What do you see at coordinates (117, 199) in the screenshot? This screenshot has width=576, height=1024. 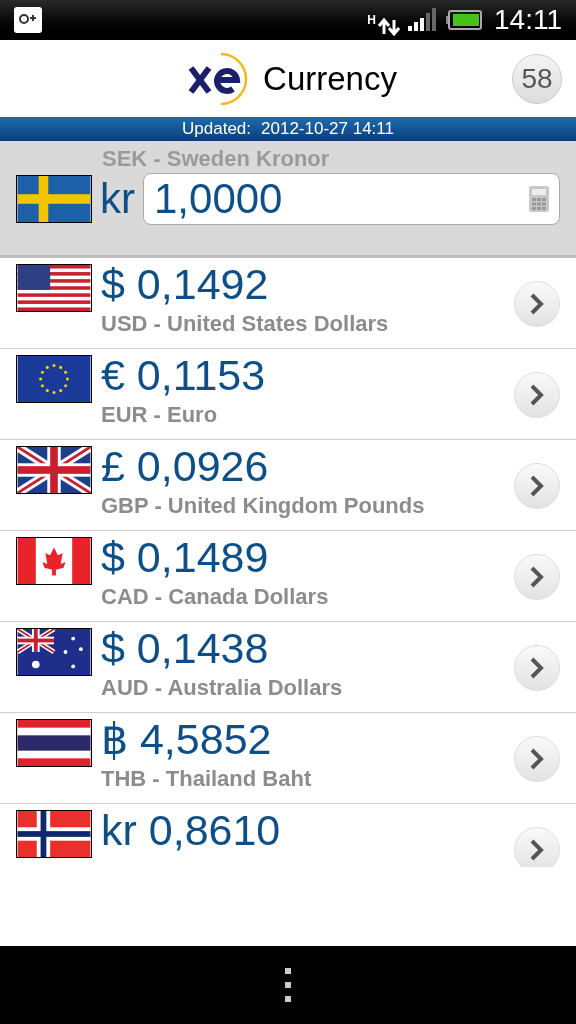 I see `currency-symbol: kr` at bounding box center [117, 199].